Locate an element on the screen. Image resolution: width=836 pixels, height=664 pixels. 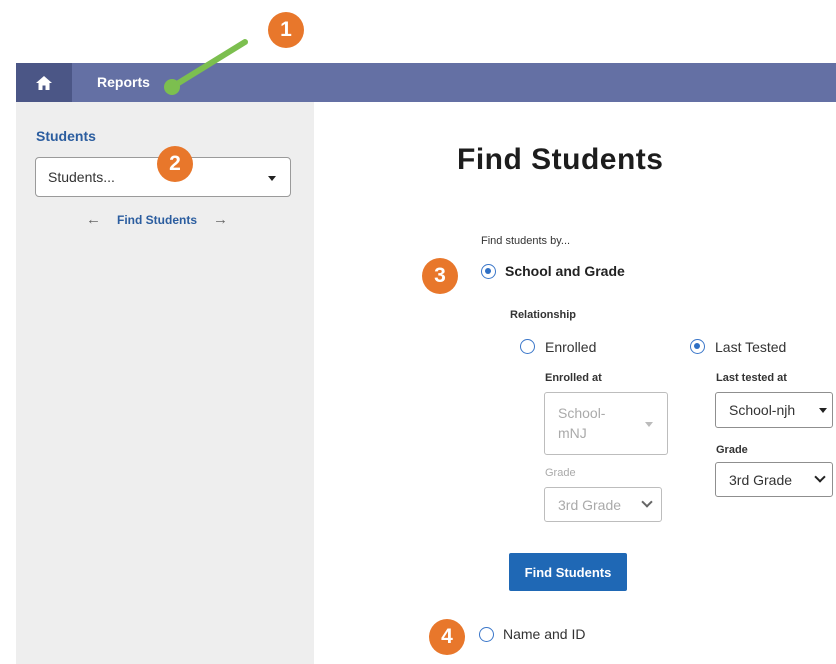
annotation-badge-4: 4 is located at coordinates (447, 637).